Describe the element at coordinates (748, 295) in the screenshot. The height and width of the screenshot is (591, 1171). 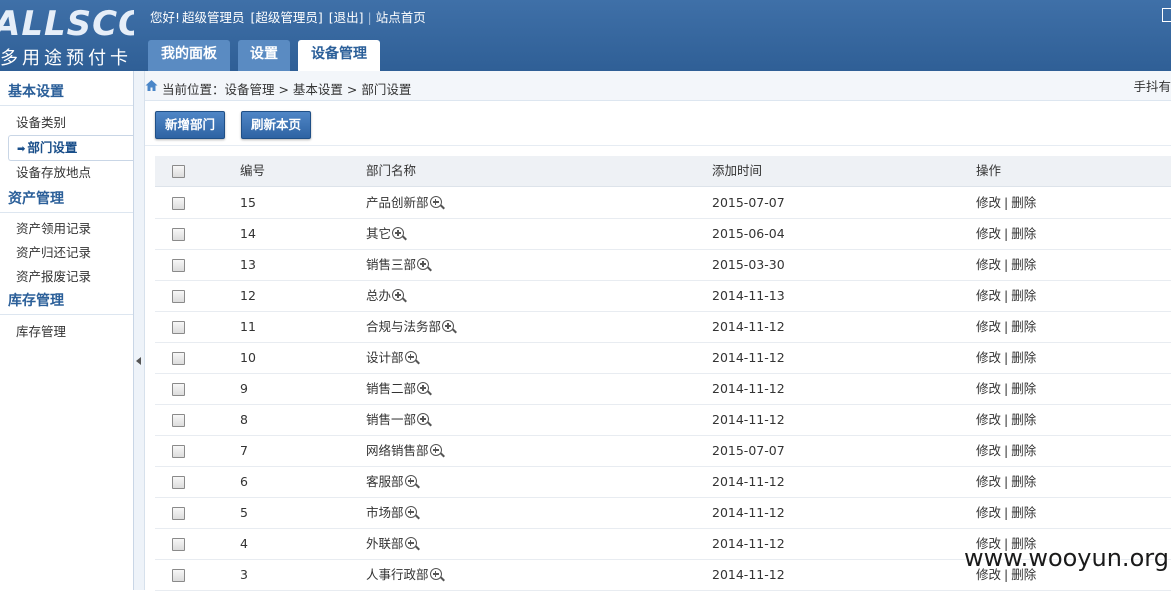
I see `cell-time: 2014-11-13` at that location.